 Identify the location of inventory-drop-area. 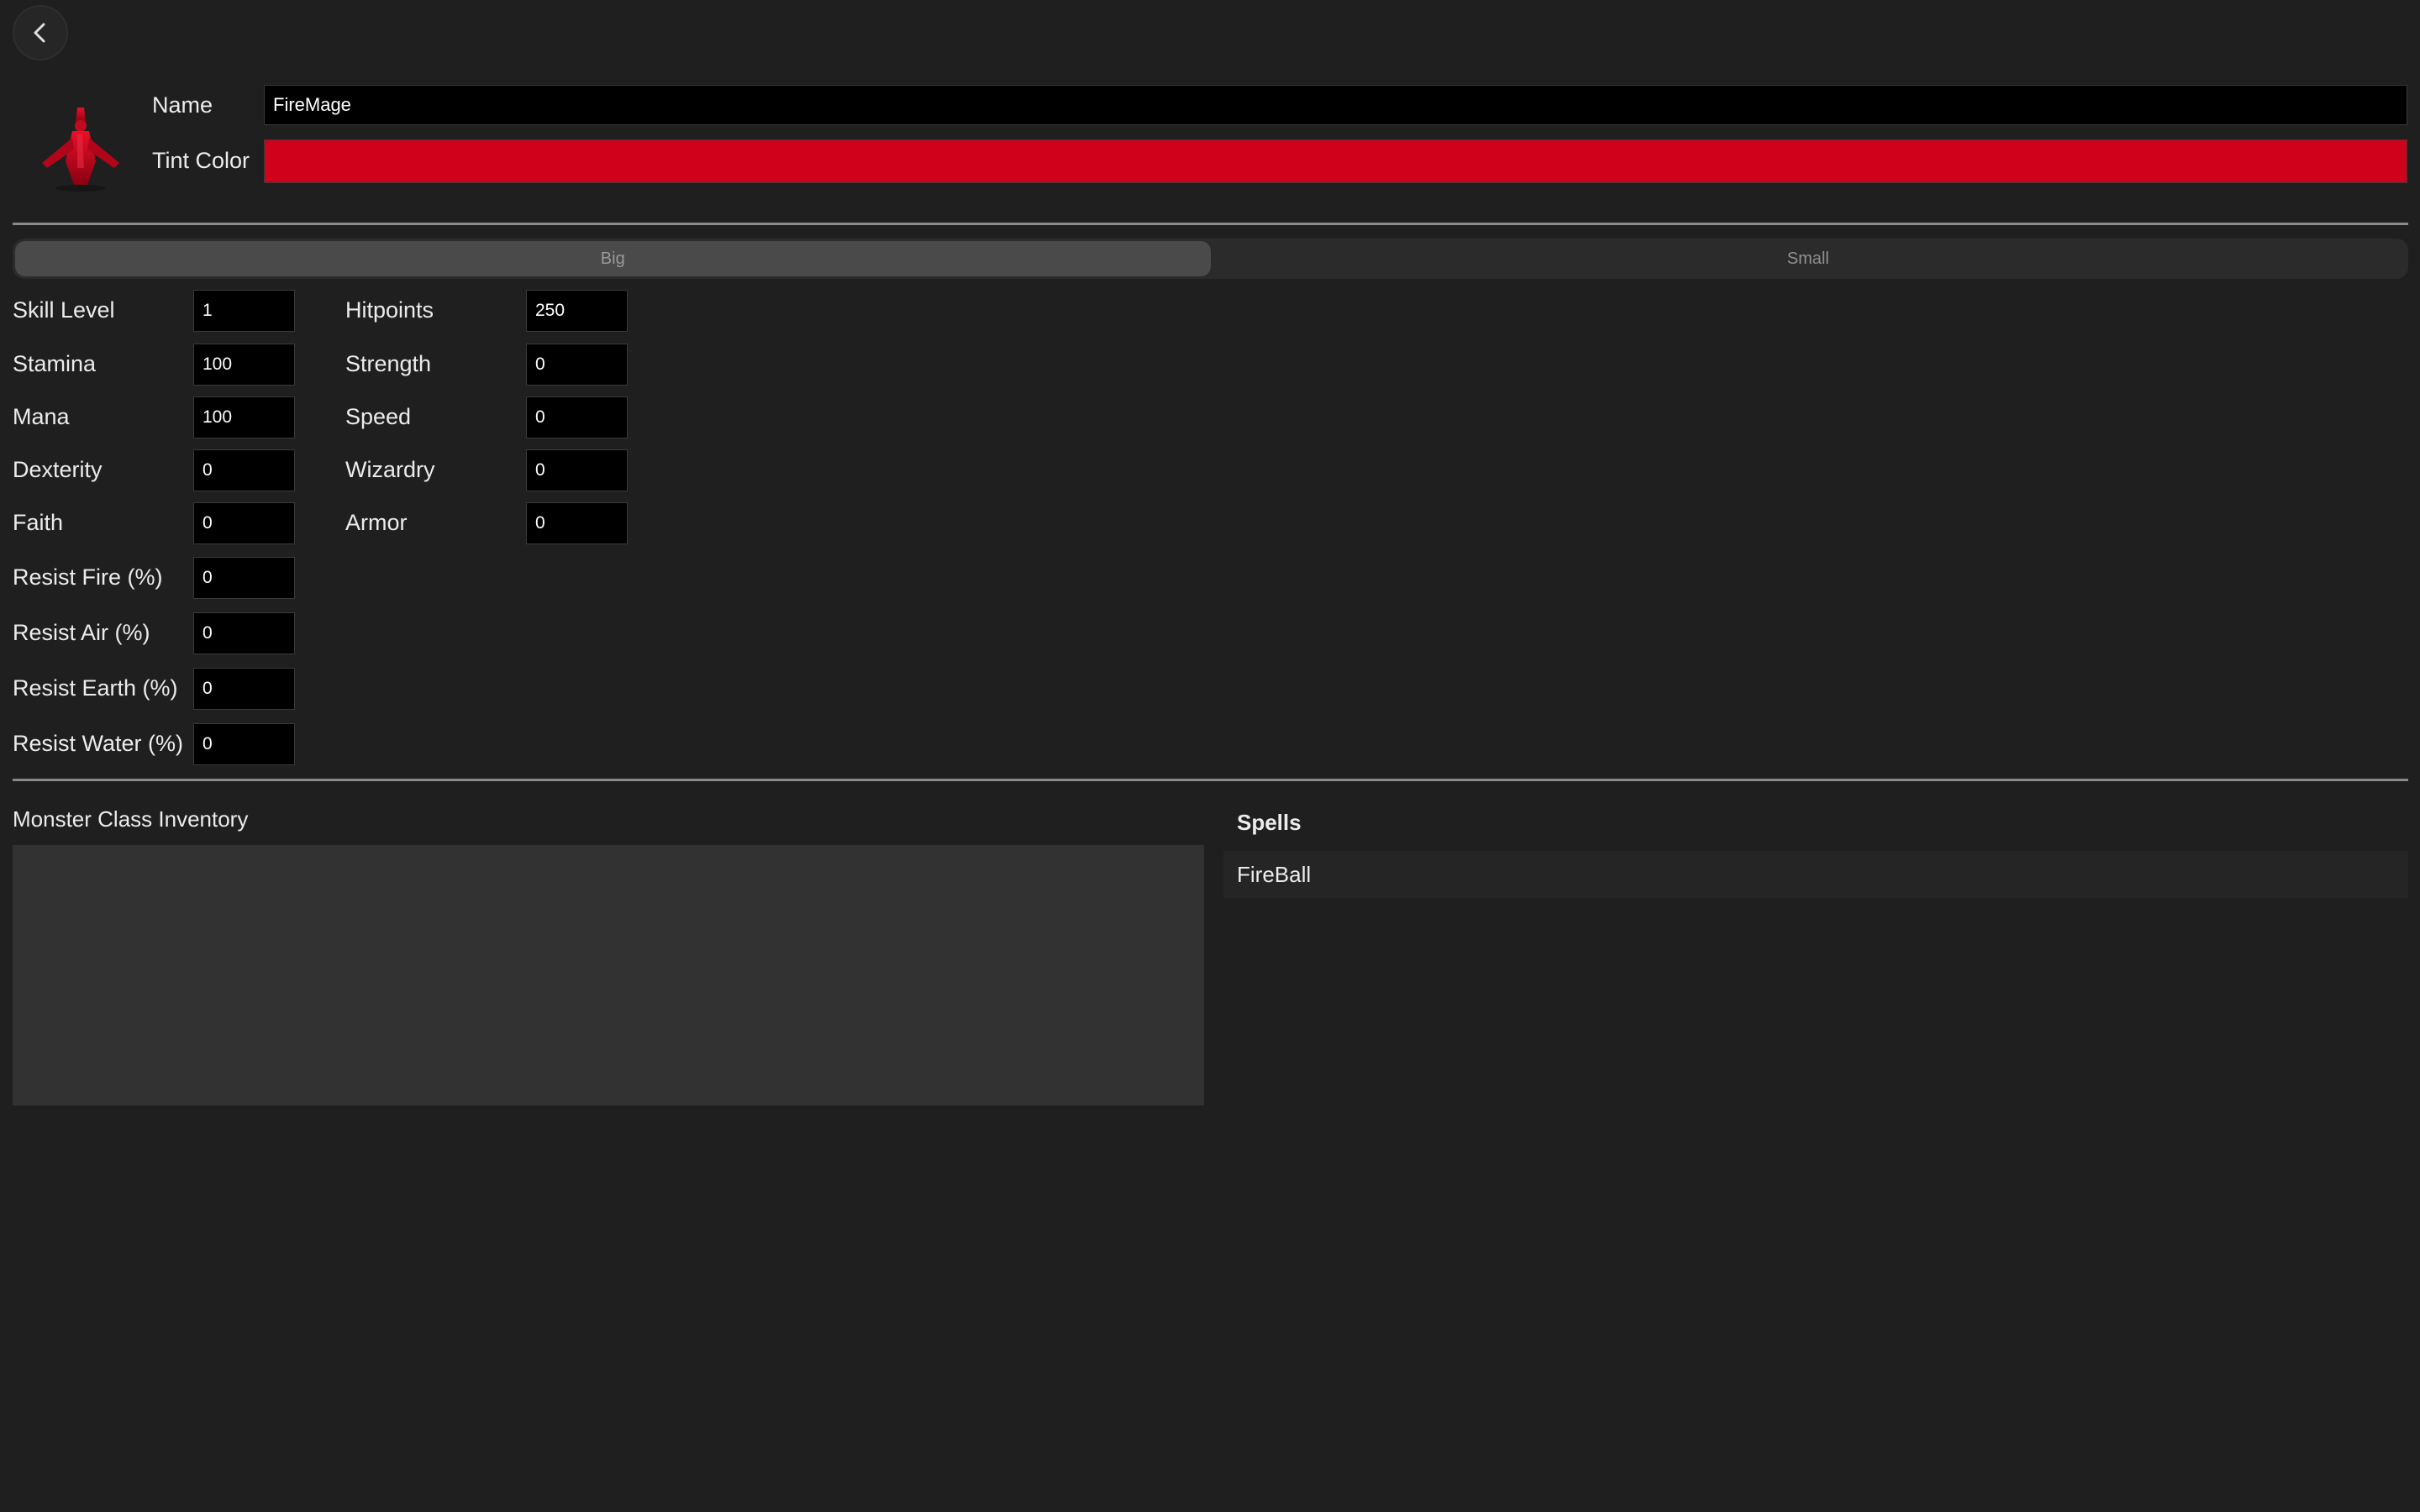
(608, 975).